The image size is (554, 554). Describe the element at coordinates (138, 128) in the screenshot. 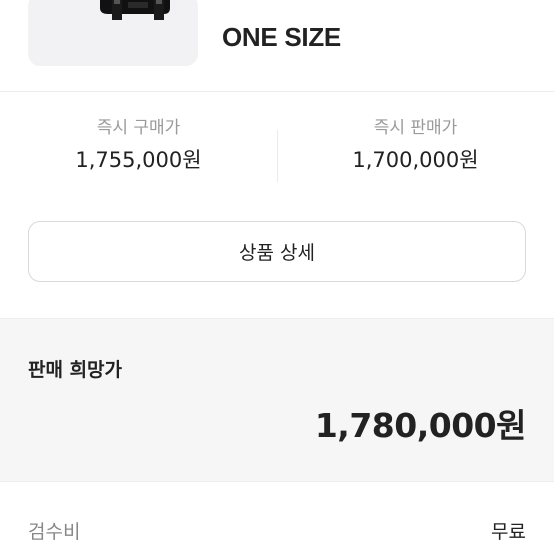

I see `instant-buy-label: 즉시 구매가` at that location.